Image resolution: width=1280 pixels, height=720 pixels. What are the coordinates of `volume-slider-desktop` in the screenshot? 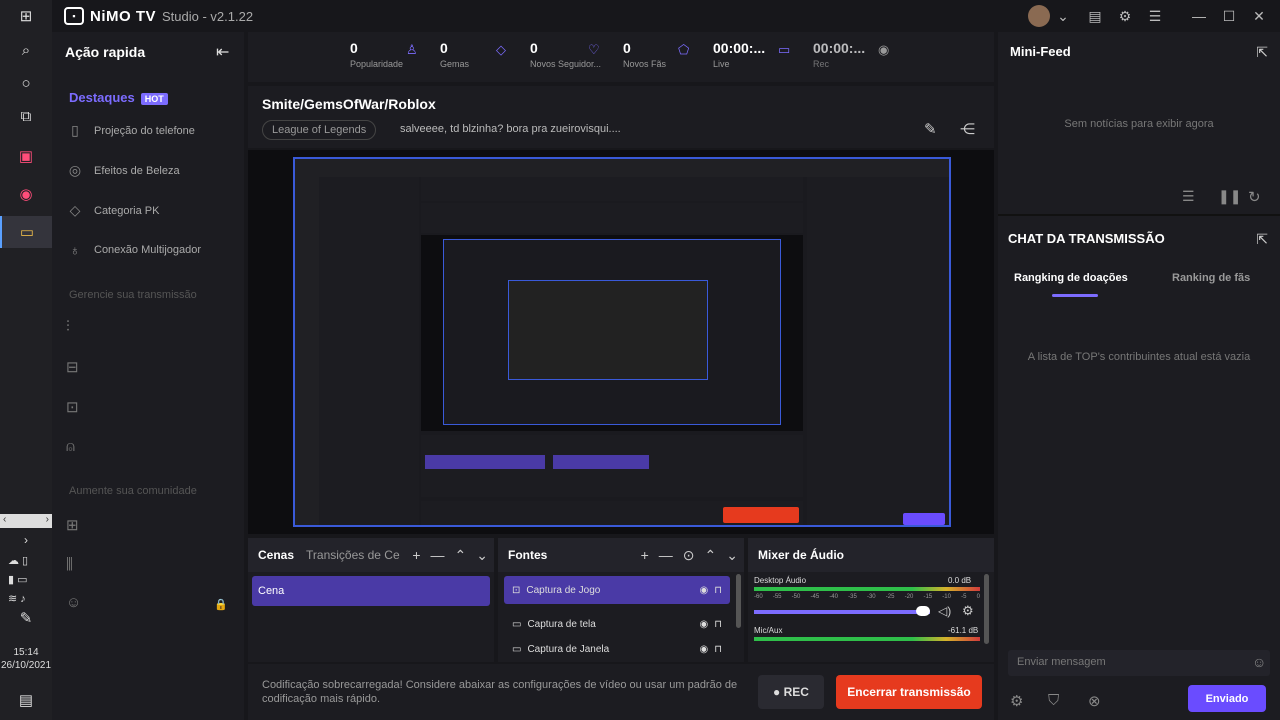 It's located at (842, 612).